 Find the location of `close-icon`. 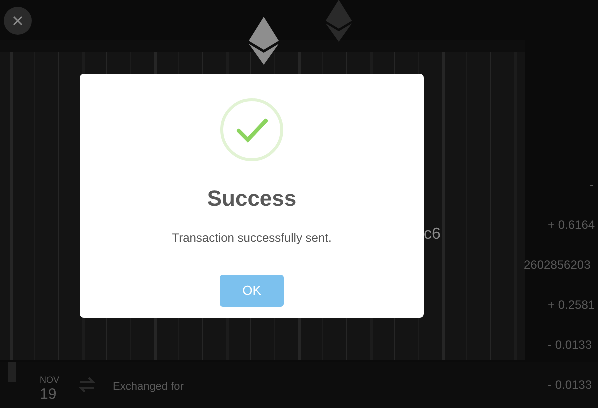

close-icon is located at coordinates (18, 21).